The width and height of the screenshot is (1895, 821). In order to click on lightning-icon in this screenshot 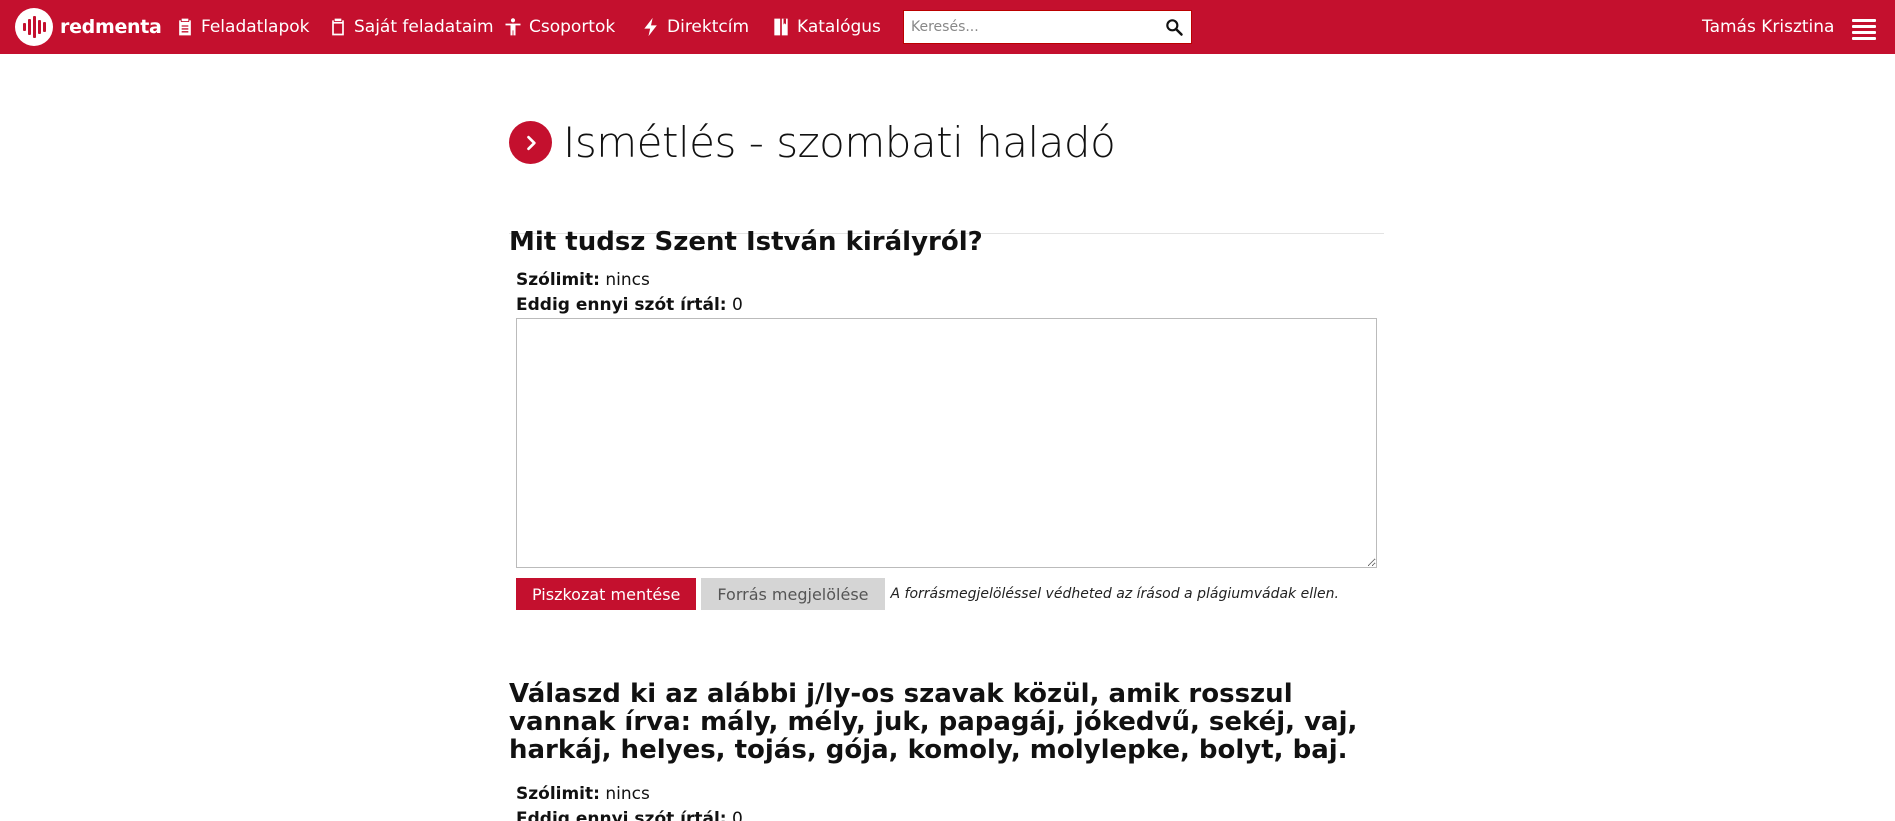, I will do `click(650, 27)`.